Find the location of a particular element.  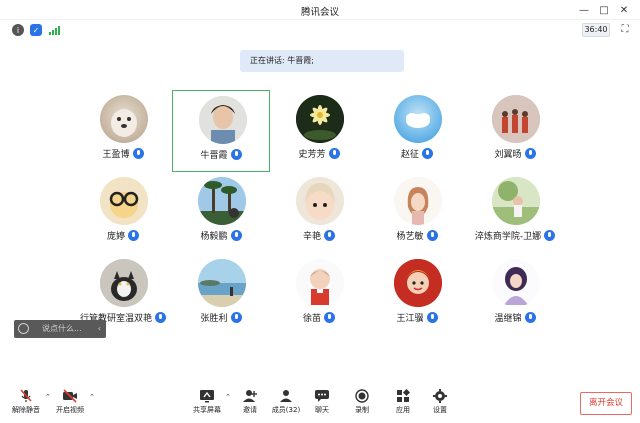

participant-tile: 王盈博 is located at coordinates (123, 131).